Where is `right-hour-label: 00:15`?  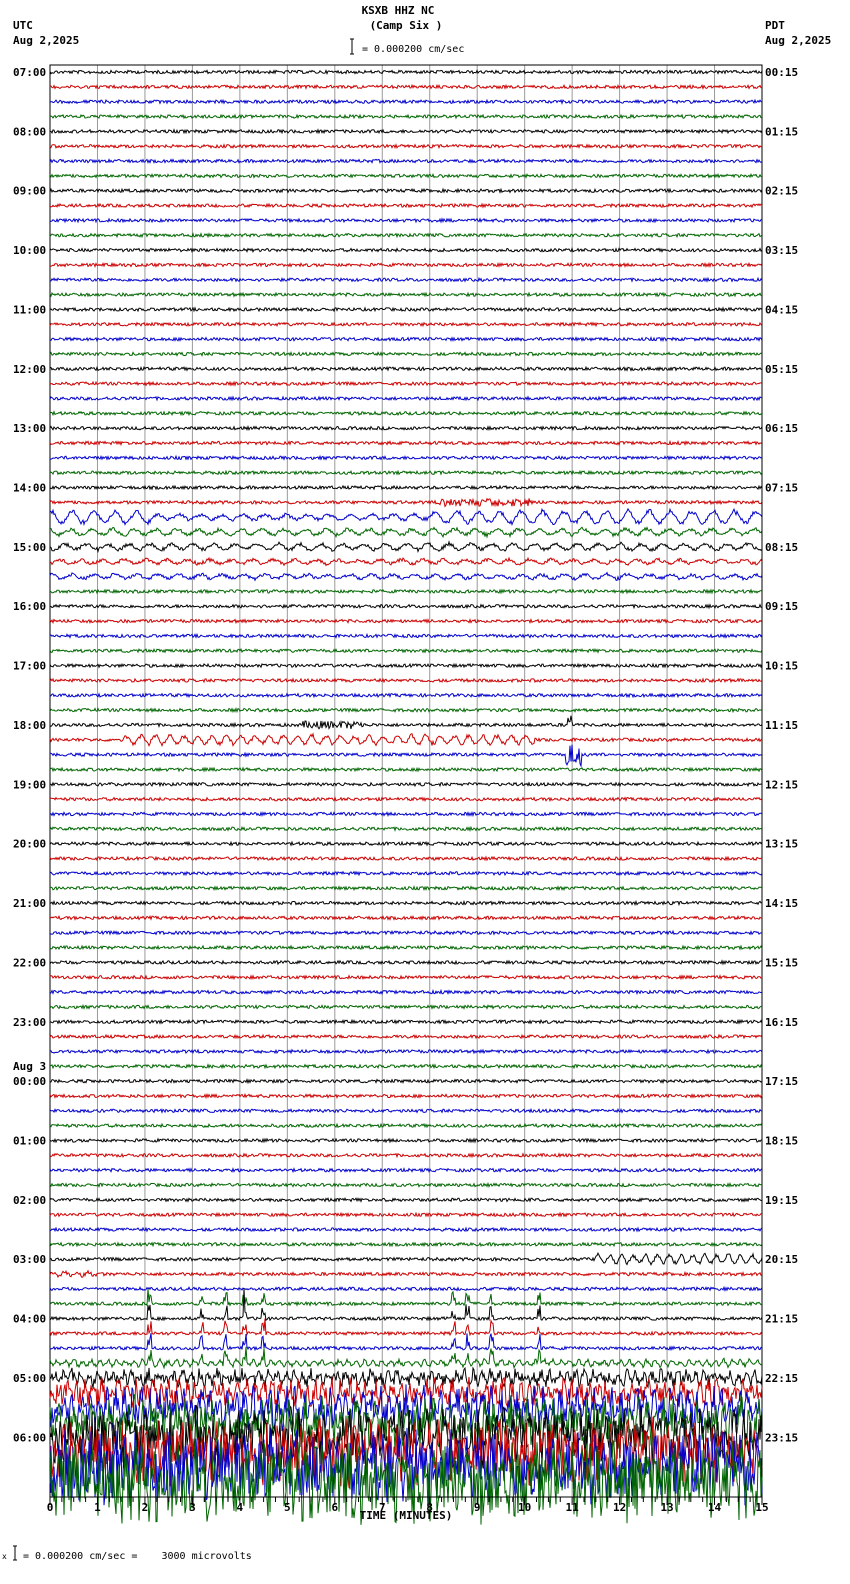
right-hour-label: 00:15 is located at coordinates (781, 72).